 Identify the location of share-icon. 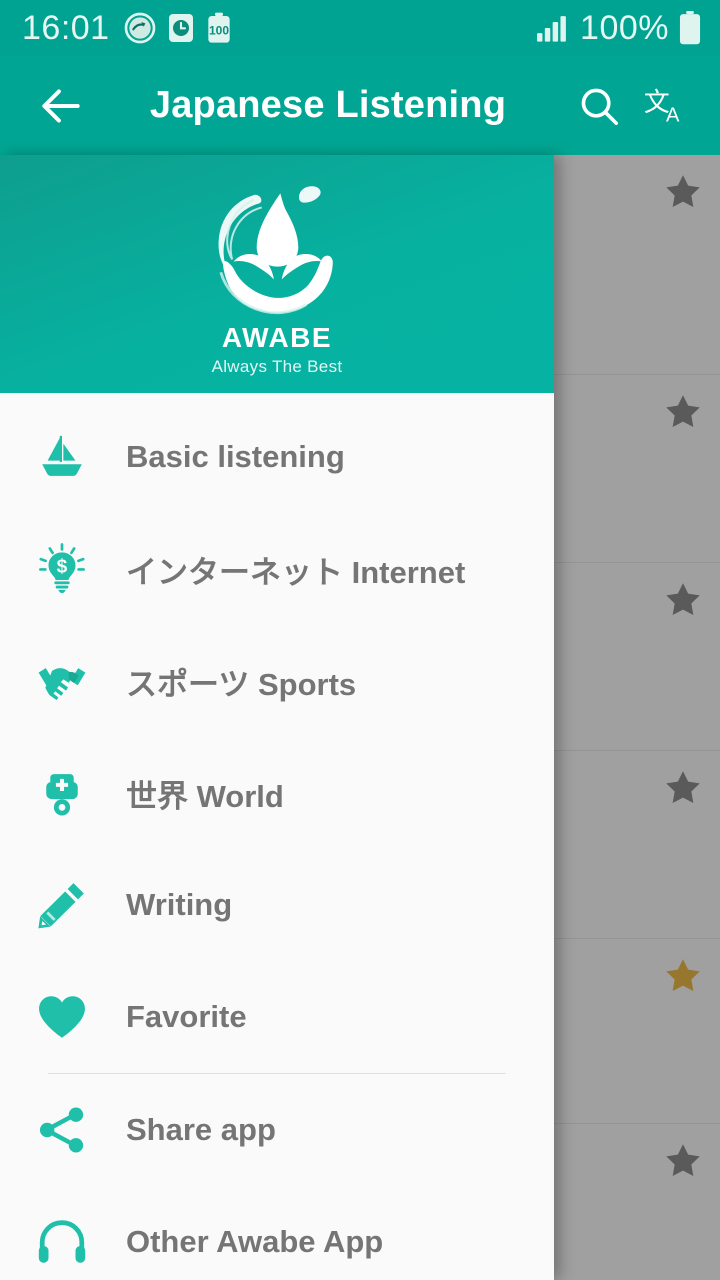
(62, 1130).